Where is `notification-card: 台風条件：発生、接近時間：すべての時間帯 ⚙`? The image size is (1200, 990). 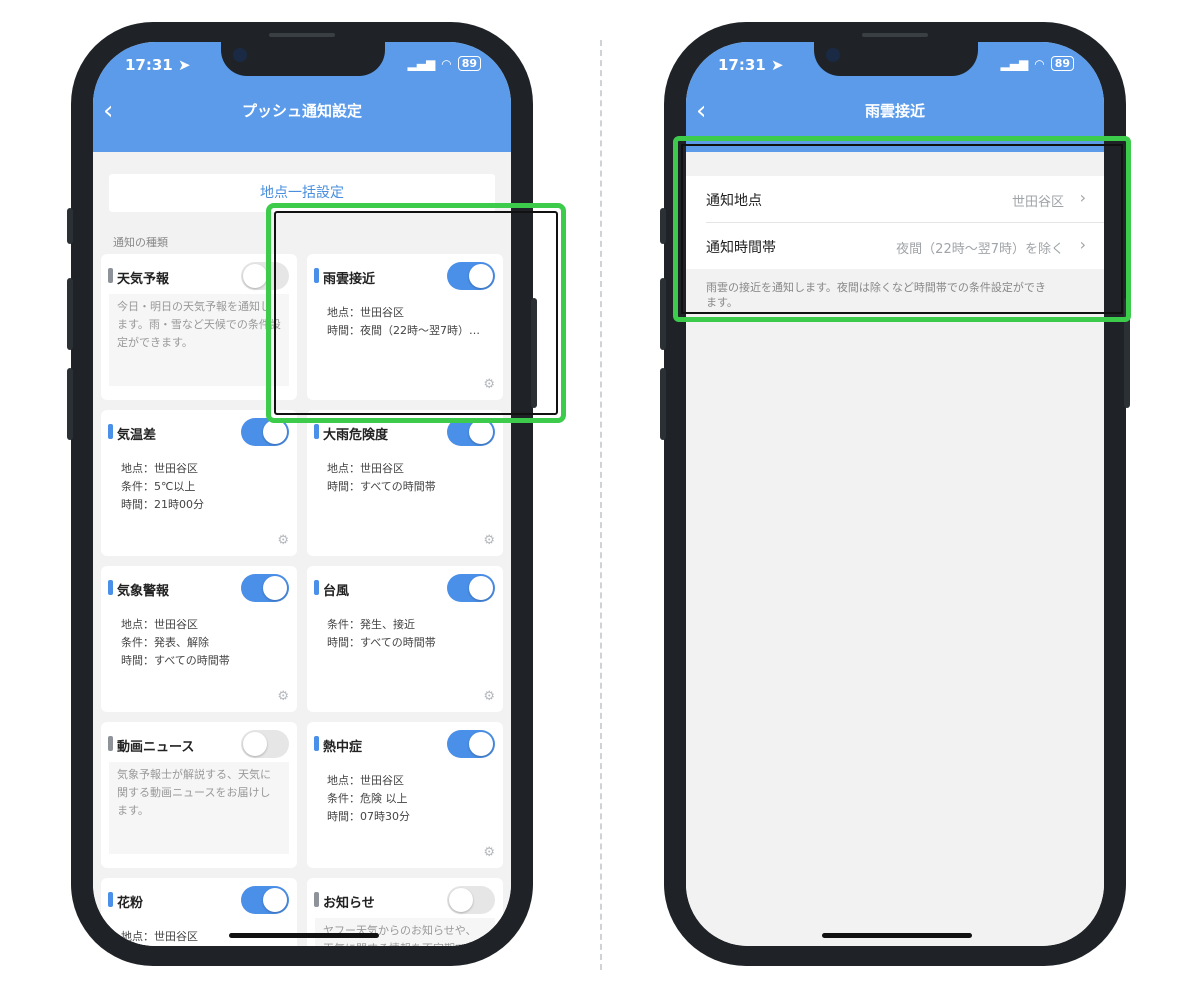
notification-card: 台風条件：発生、接近時間：すべての時間帯 ⚙ is located at coordinates (405, 639).